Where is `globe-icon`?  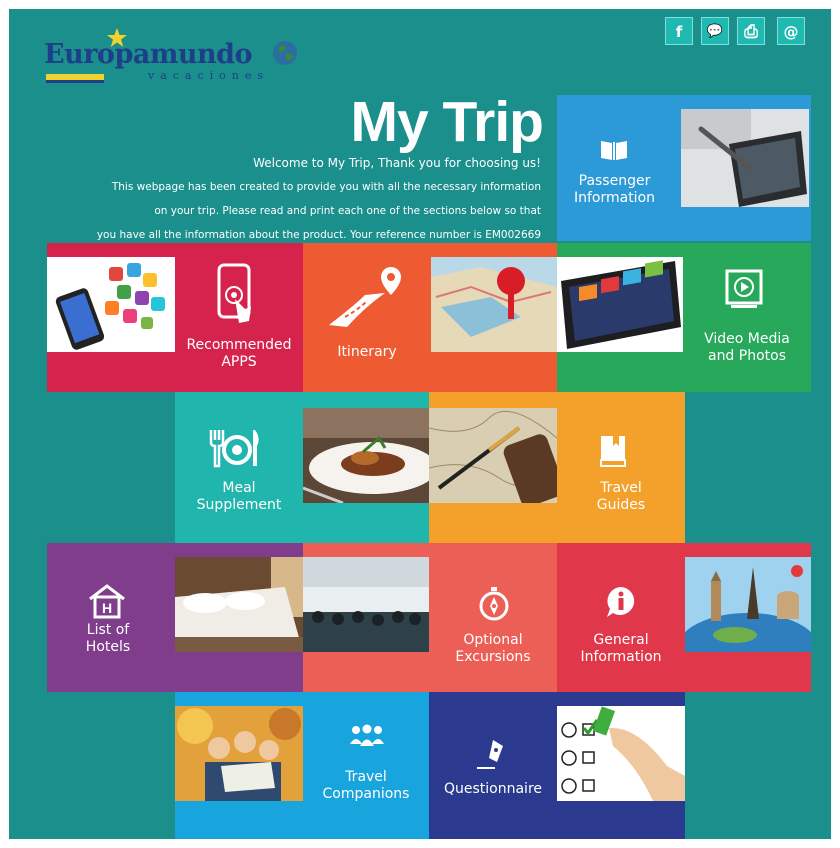 globe-icon is located at coordinates (285, 53).